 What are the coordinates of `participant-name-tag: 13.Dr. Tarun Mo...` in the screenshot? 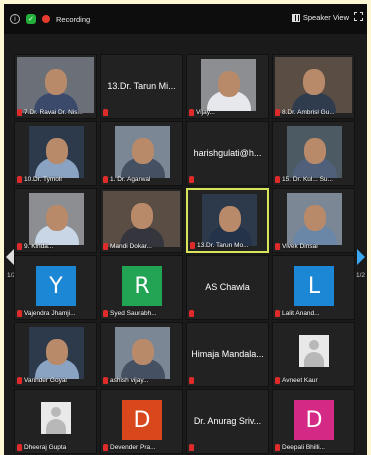 It's located at (227, 245).